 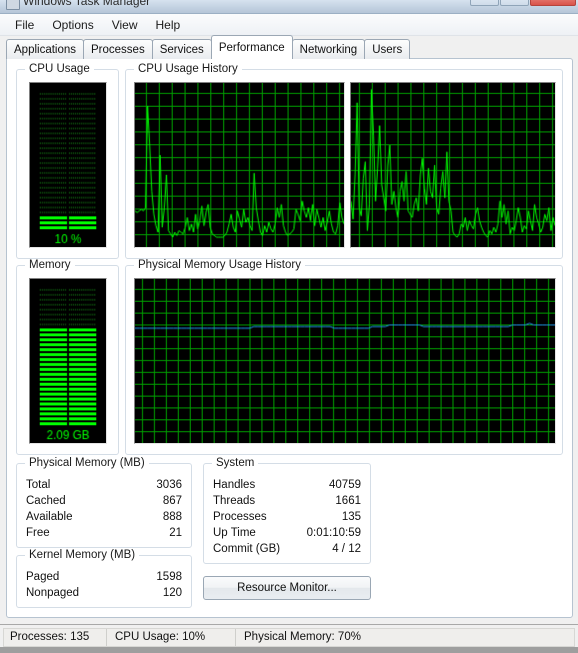 What do you see at coordinates (169, 485) in the screenshot?
I see `stat-value: 3036` at bounding box center [169, 485].